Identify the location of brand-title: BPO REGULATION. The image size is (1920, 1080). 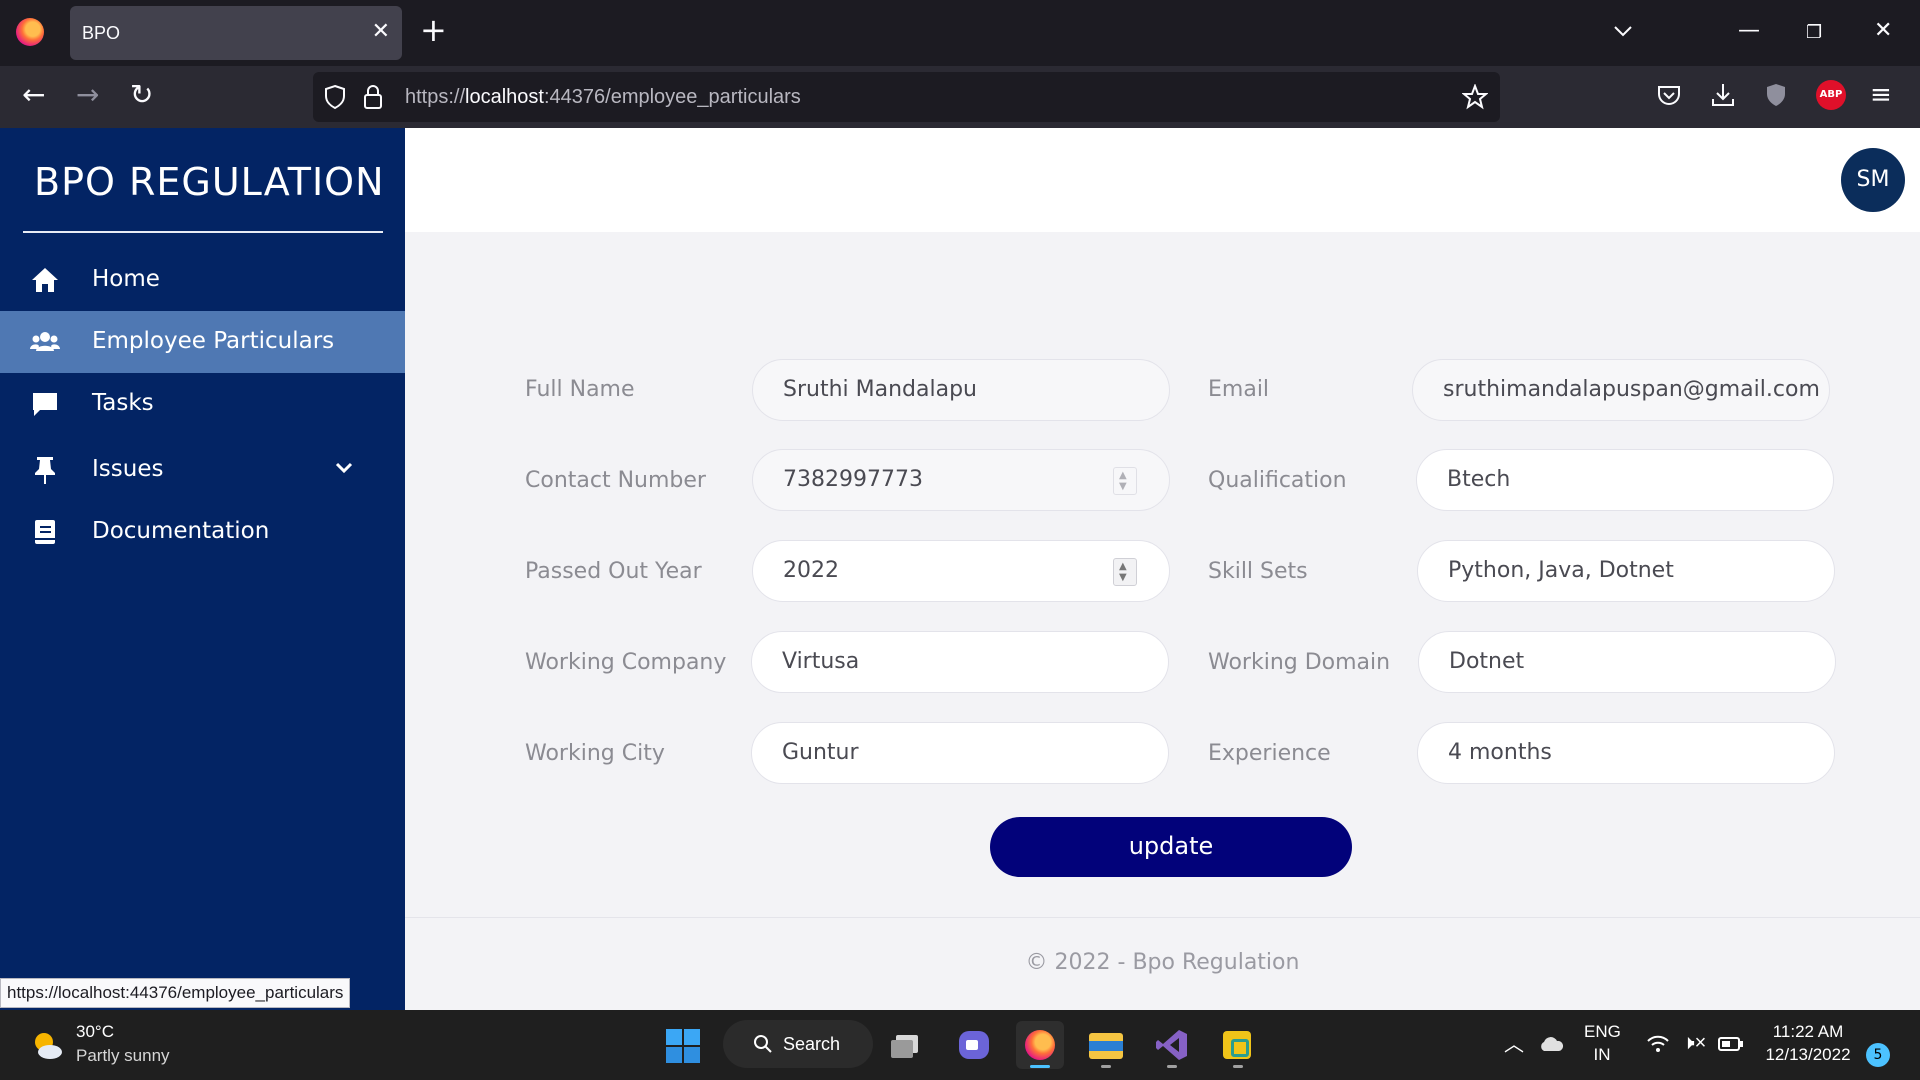
(209, 182).